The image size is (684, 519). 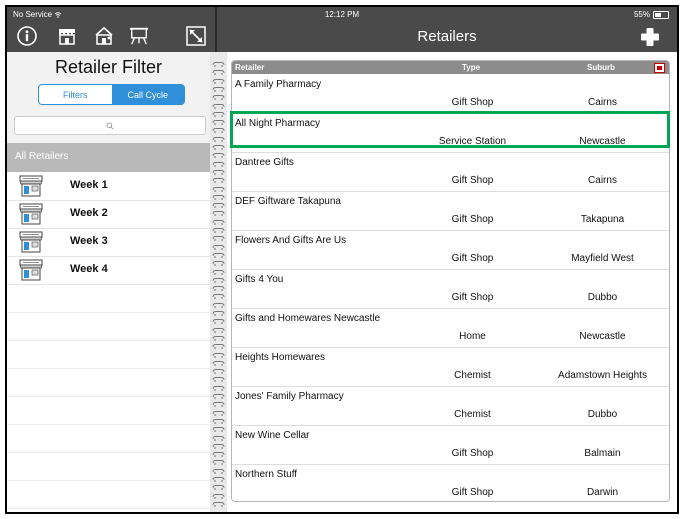 I want to click on top-bar: No Service 12:12 PM 55% Retailers, so click(x=342, y=29).